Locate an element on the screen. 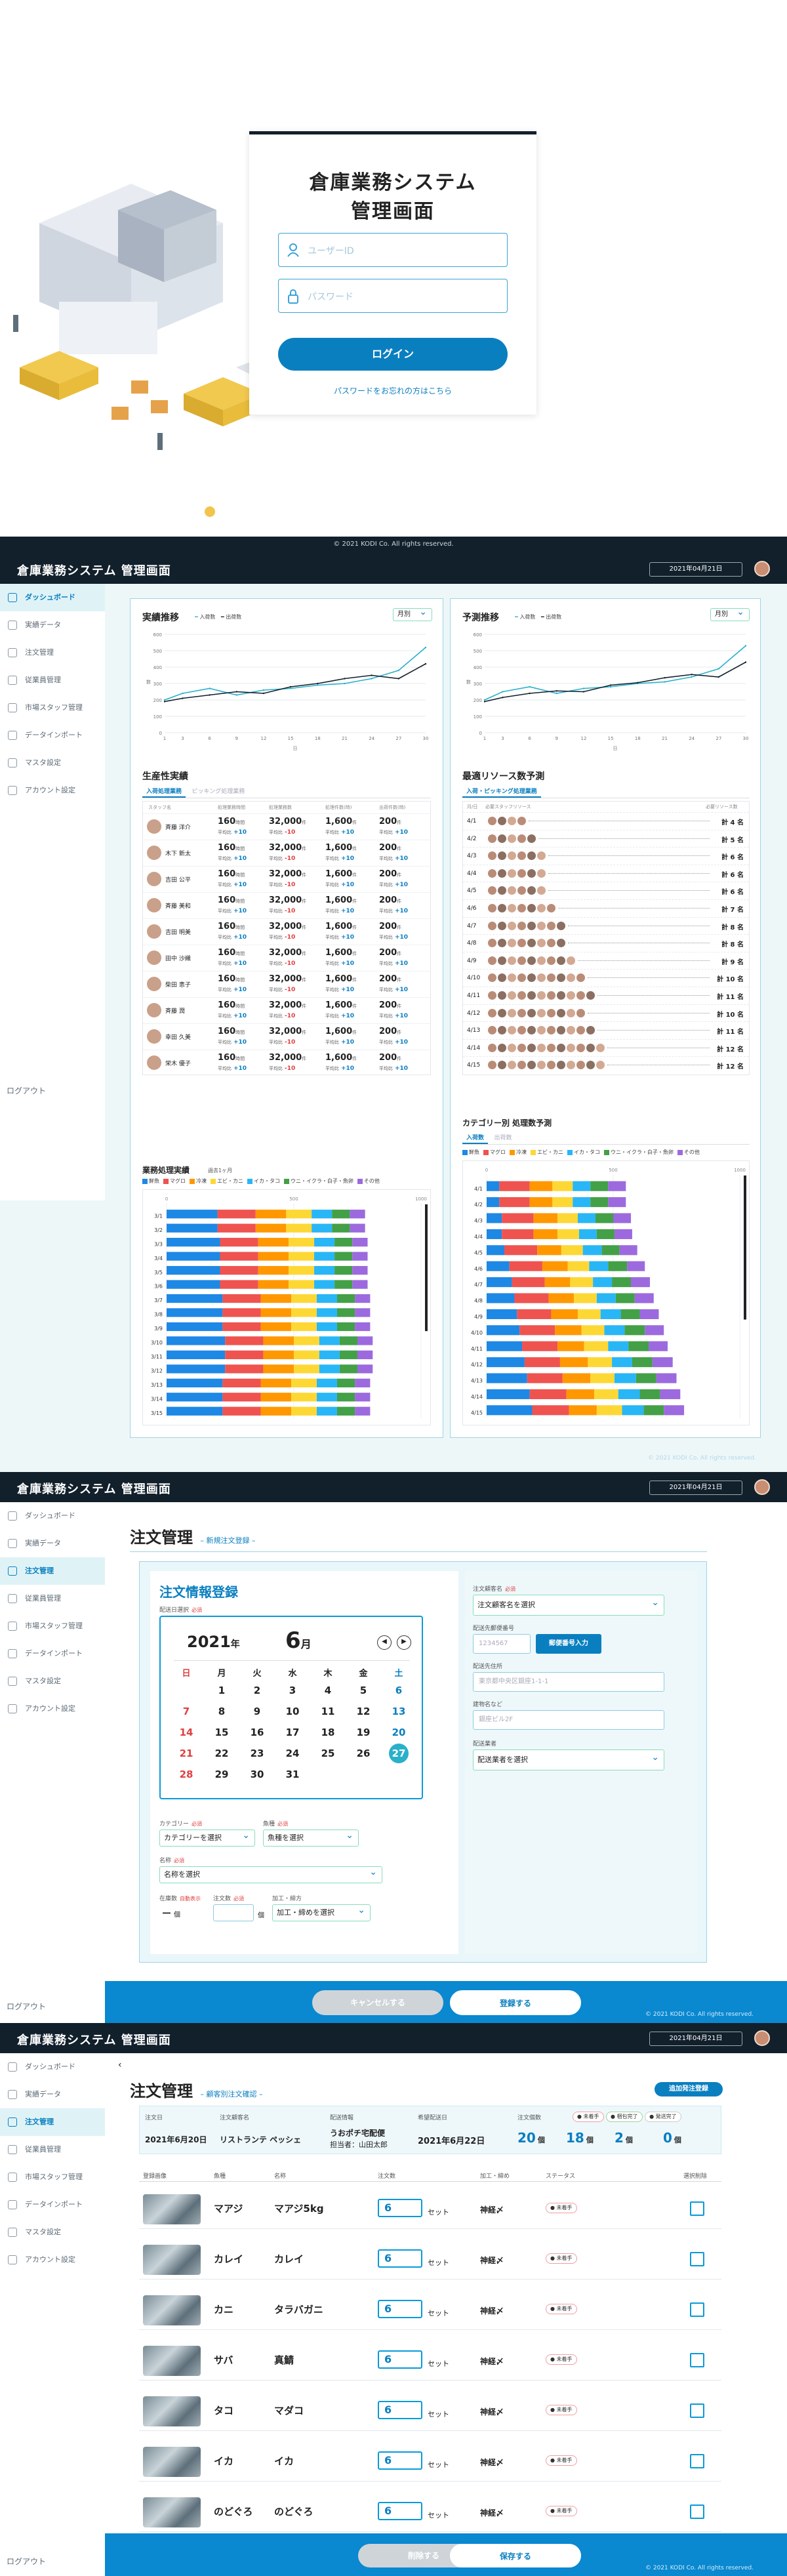 The image size is (787, 2576). tab-resource: 入荷・ピッキング処理業務 is located at coordinates (501, 791).